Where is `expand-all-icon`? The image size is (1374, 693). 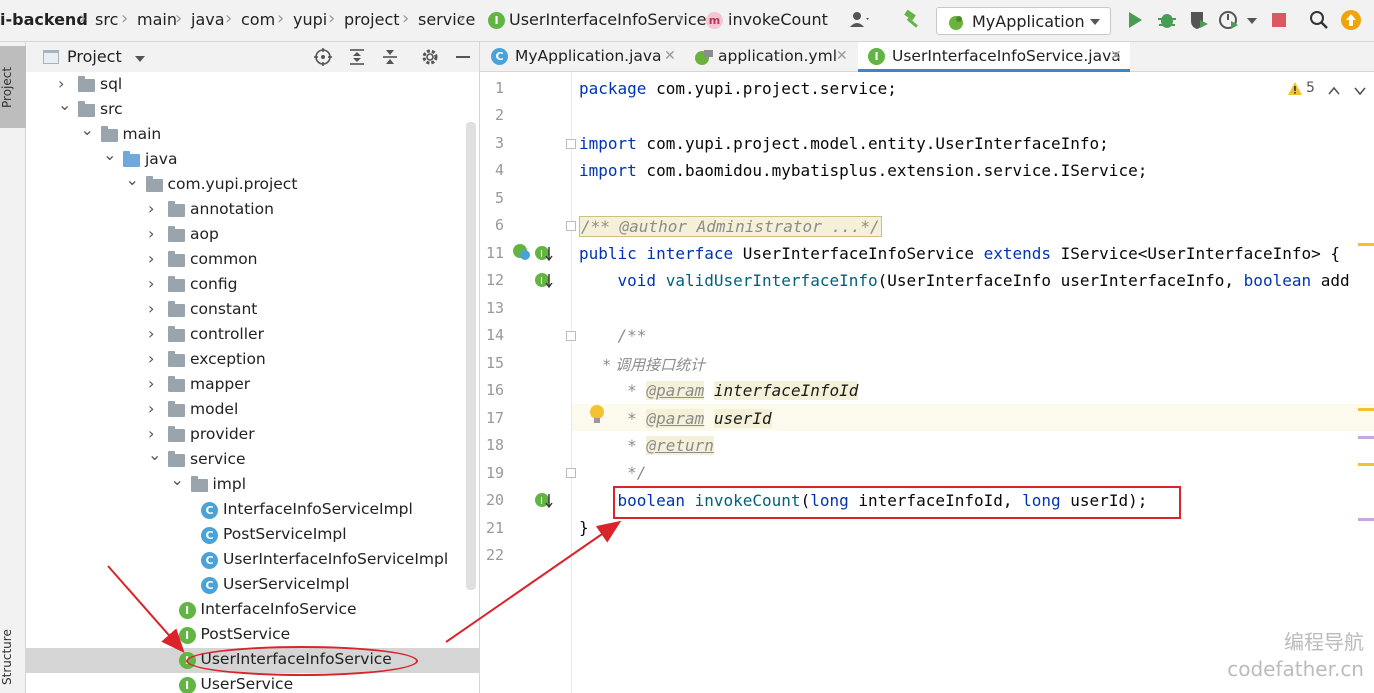
expand-all-icon is located at coordinates (357, 59).